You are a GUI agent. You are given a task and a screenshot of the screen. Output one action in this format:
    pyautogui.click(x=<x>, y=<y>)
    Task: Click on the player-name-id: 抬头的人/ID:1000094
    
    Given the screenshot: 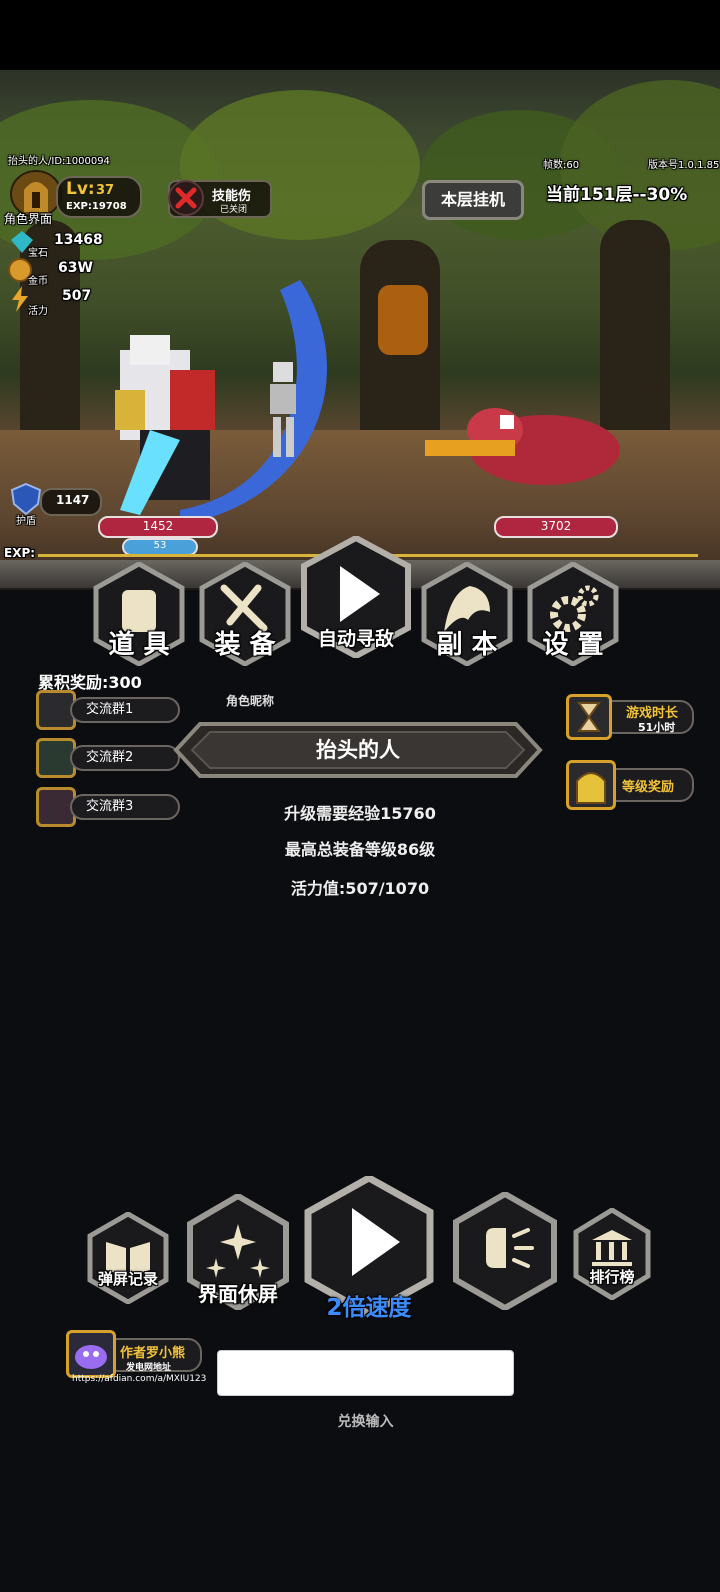 What is the action you would take?
    pyautogui.click(x=59, y=161)
    